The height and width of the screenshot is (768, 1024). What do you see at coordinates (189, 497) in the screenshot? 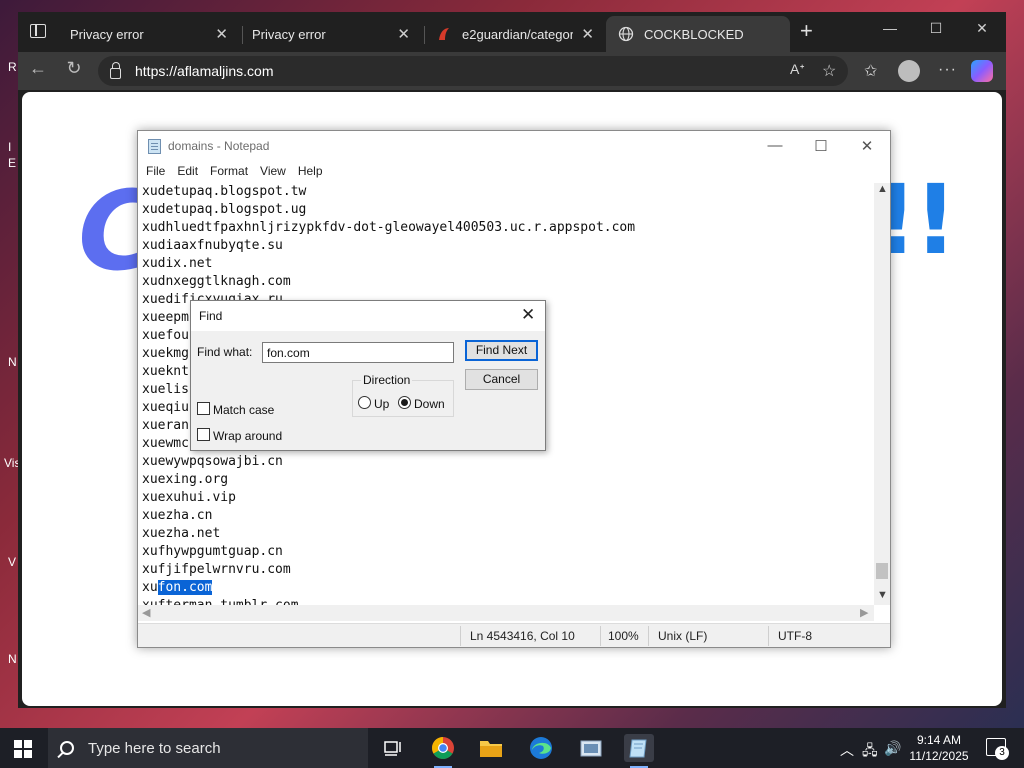
I see `text-line: xuexuhui.vip` at bounding box center [189, 497].